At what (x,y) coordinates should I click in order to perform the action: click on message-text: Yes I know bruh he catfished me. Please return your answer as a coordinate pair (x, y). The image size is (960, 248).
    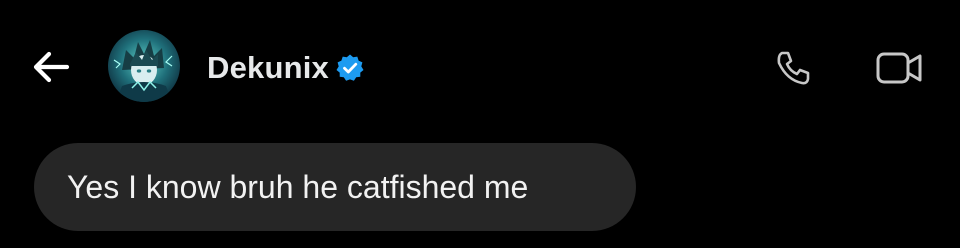
    Looking at the image, I should click on (298, 186).